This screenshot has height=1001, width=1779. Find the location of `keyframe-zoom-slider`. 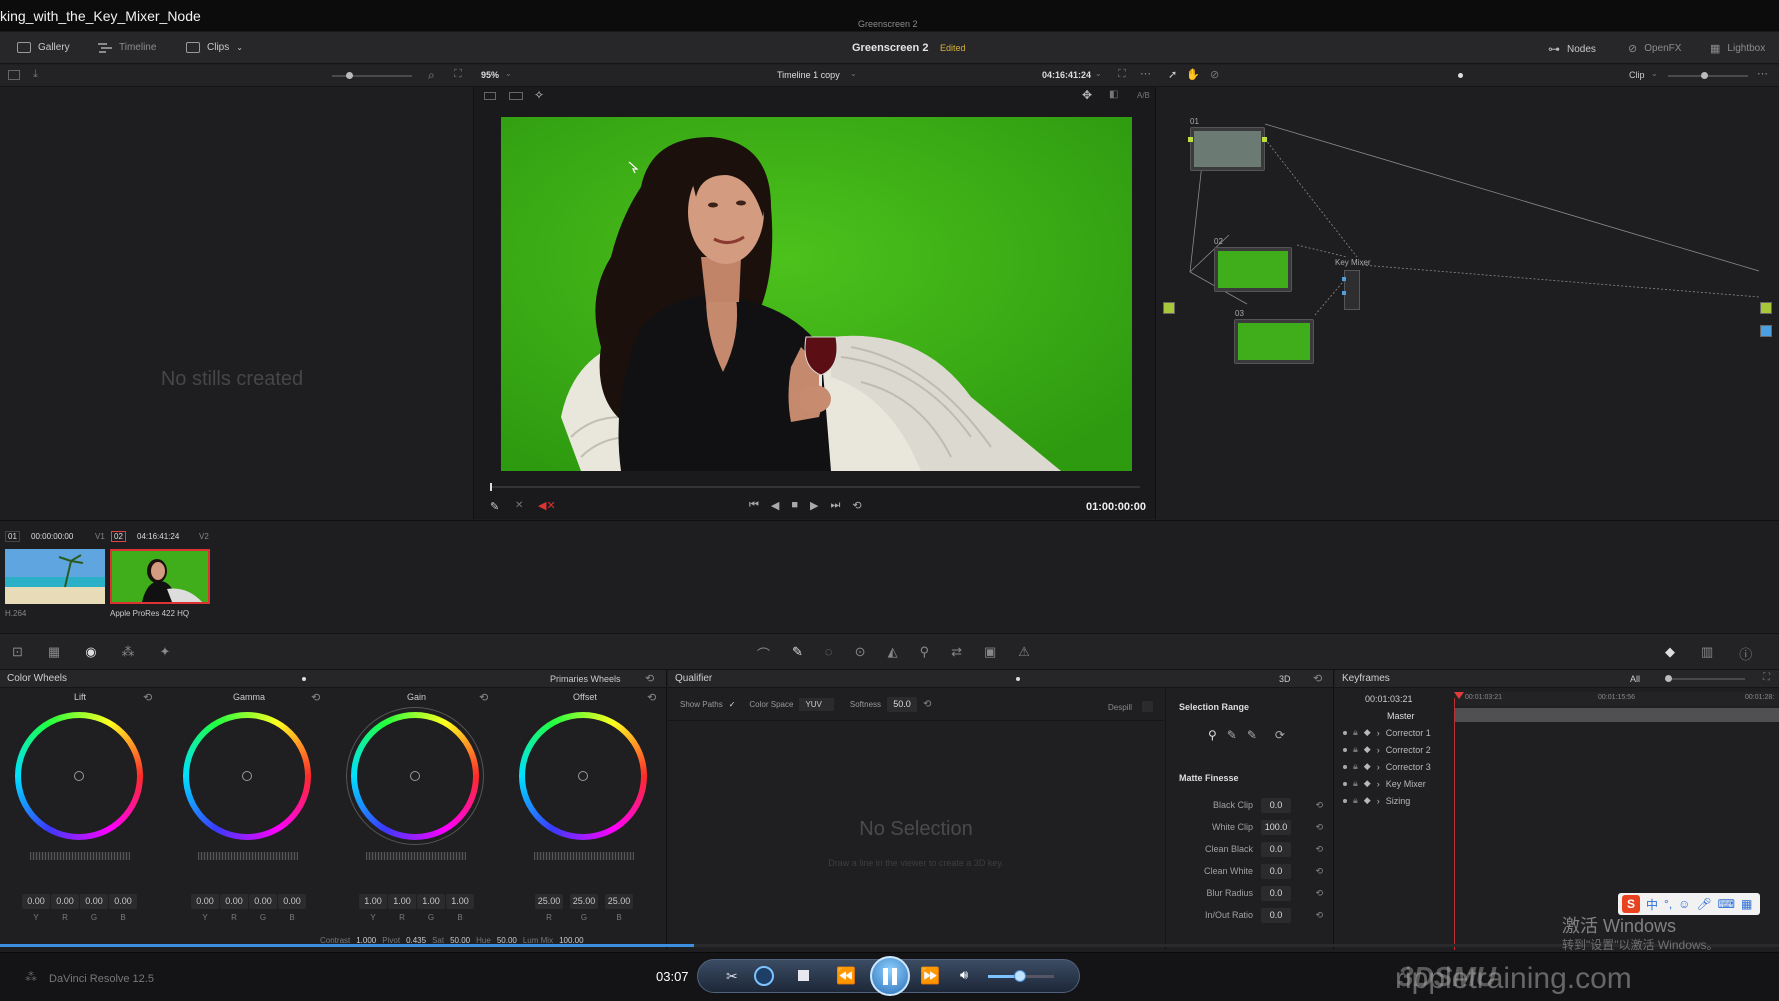

keyframe-zoom-slider is located at coordinates (1705, 678).